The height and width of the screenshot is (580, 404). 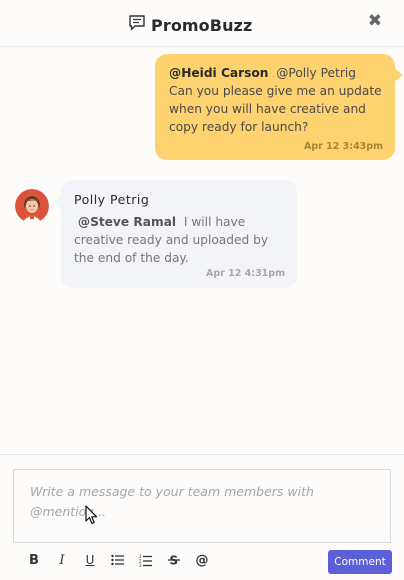 I want to click on mention-tag: @Steve Ramal, so click(x=127, y=222).